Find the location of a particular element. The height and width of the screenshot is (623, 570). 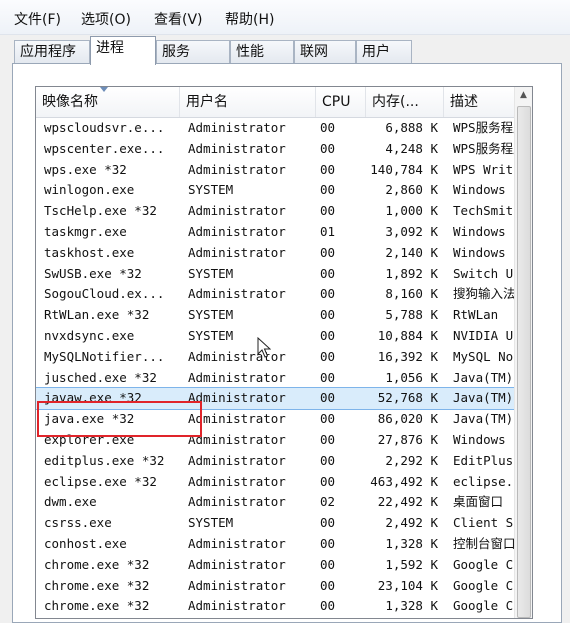

process-row: dwm.exe Administrator 02 22,492 K 桌面窗口 is located at coordinates (276, 502).